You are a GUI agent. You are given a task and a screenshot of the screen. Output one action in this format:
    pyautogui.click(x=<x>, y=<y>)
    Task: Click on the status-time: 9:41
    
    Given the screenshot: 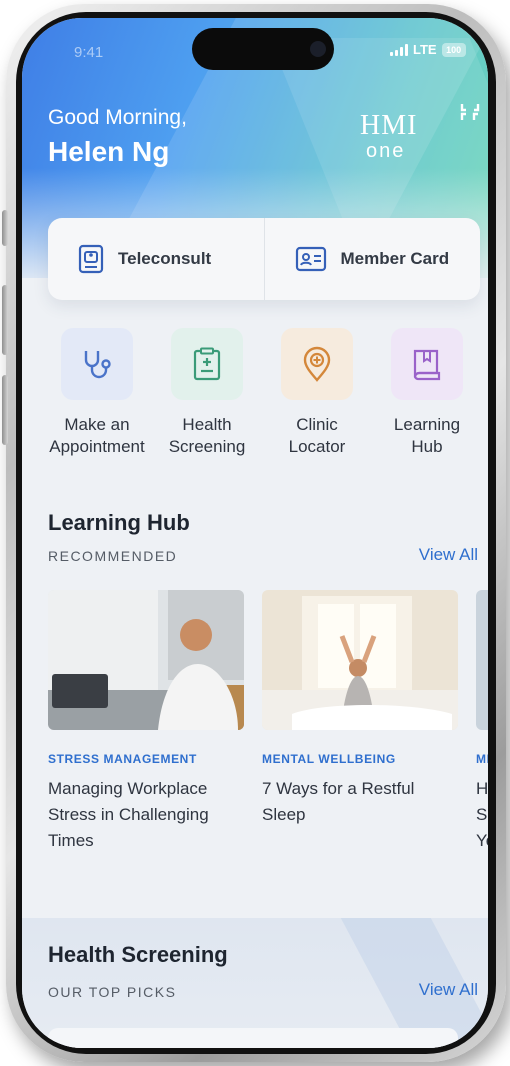 What is the action you would take?
    pyautogui.click(x=89, y=52)
    